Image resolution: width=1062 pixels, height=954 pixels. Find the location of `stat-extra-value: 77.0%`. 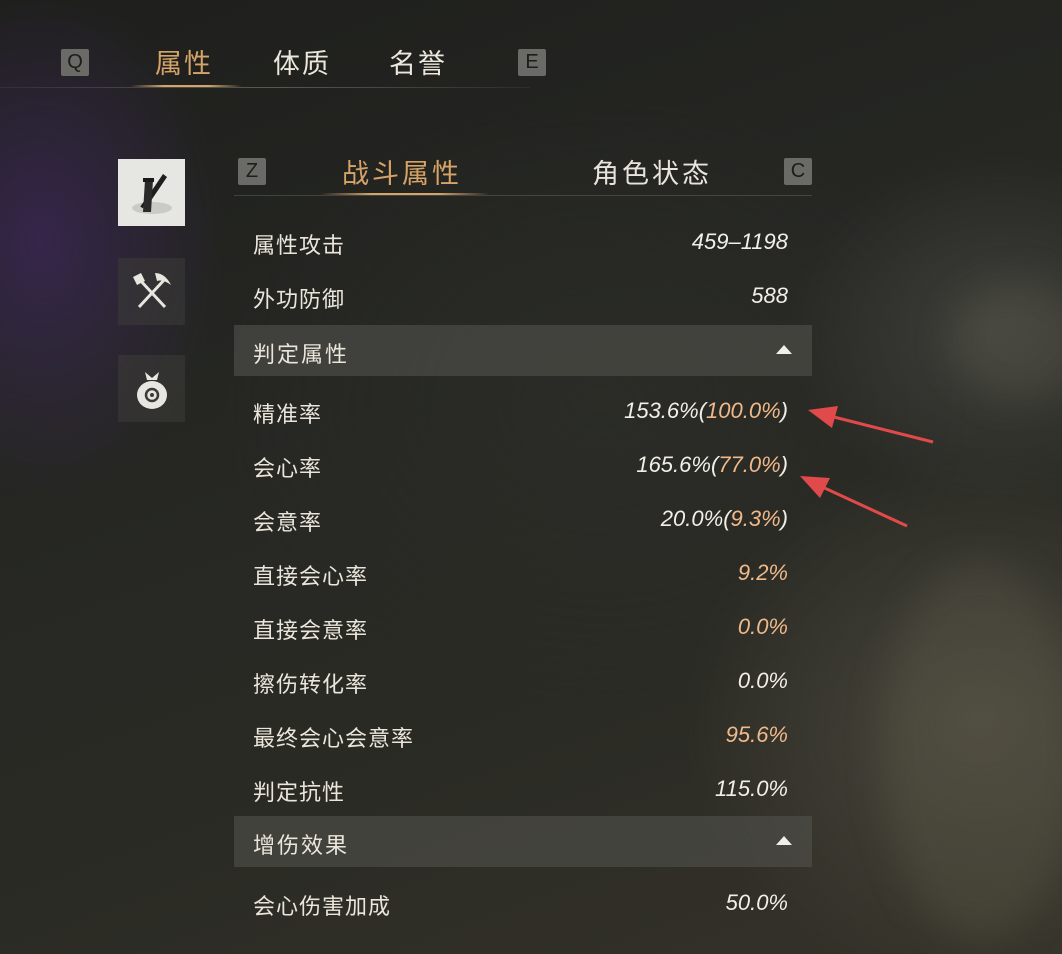

stat-extra-value: 77.0% is located at coordinates (749, 464).